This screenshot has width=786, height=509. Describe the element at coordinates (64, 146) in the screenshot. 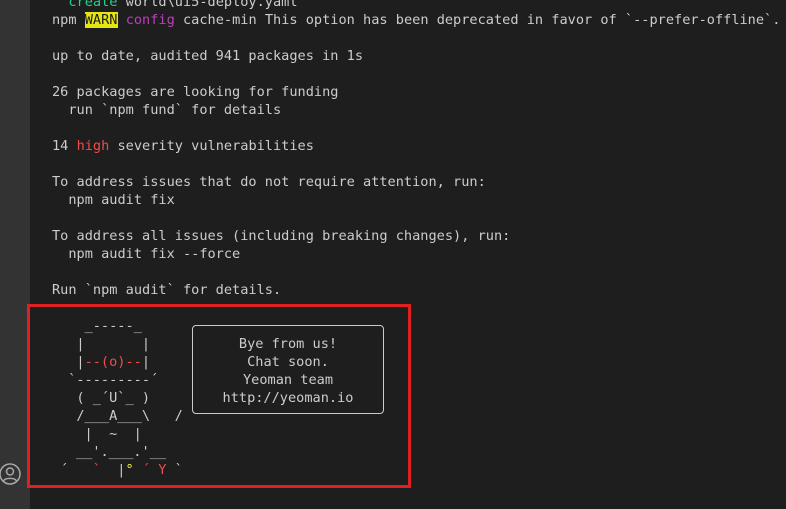

I see `vuln-count: 14` at that location.